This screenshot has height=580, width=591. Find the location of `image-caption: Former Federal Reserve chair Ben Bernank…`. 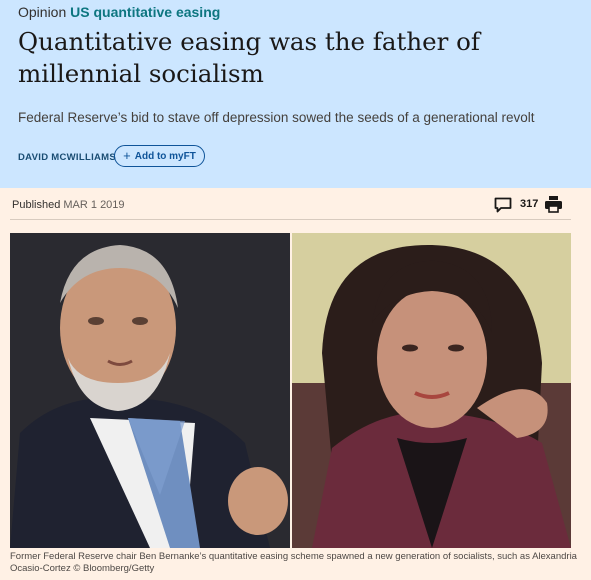

image-caption: Former Federal Reserve chair Ben Bernank… is located at coordinates (293, 562).